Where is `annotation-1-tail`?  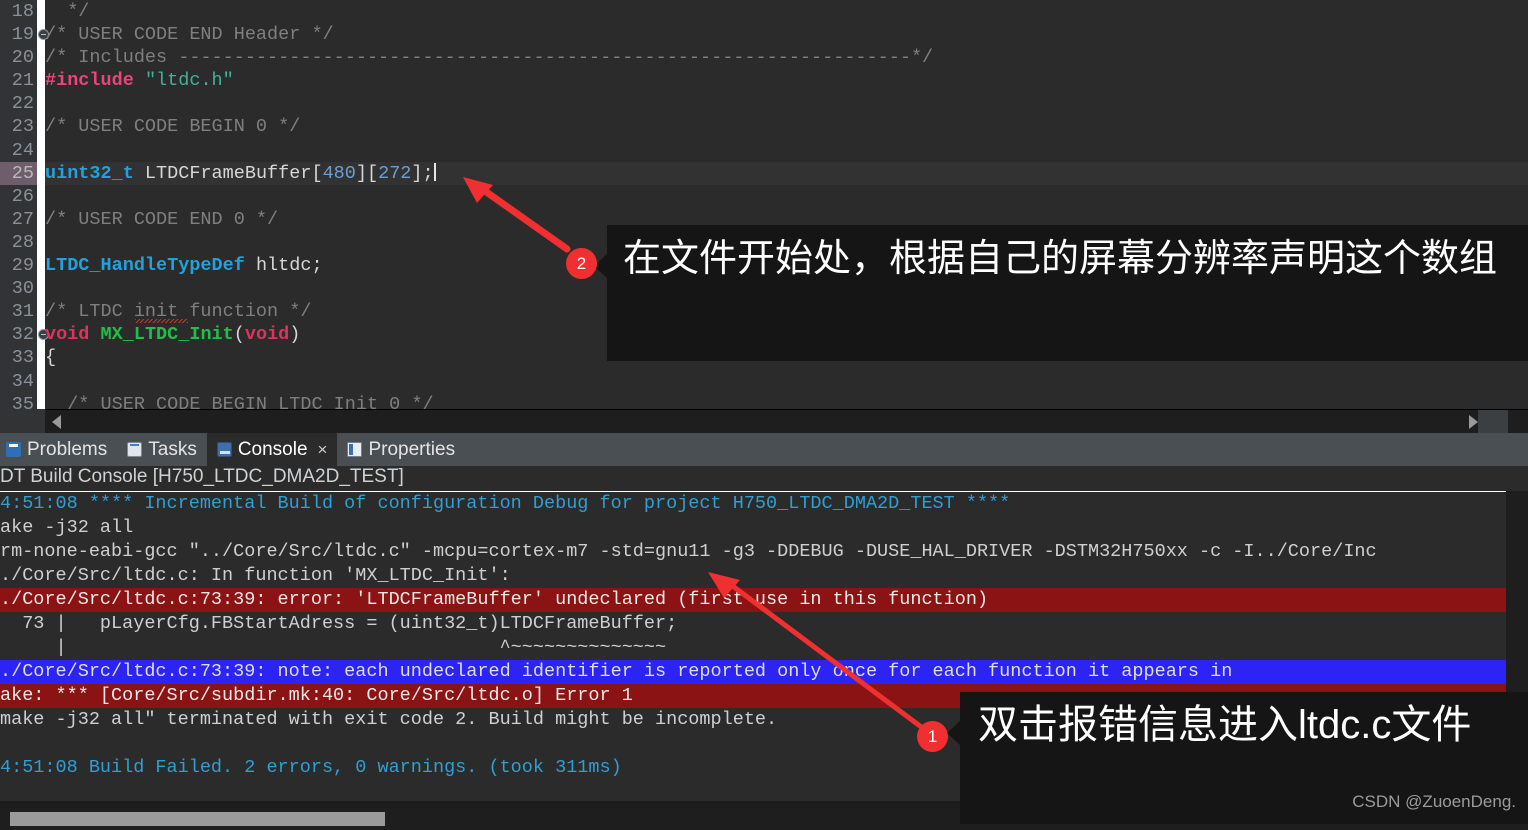 annotation-1-tail is located at coordinates (954, 733).